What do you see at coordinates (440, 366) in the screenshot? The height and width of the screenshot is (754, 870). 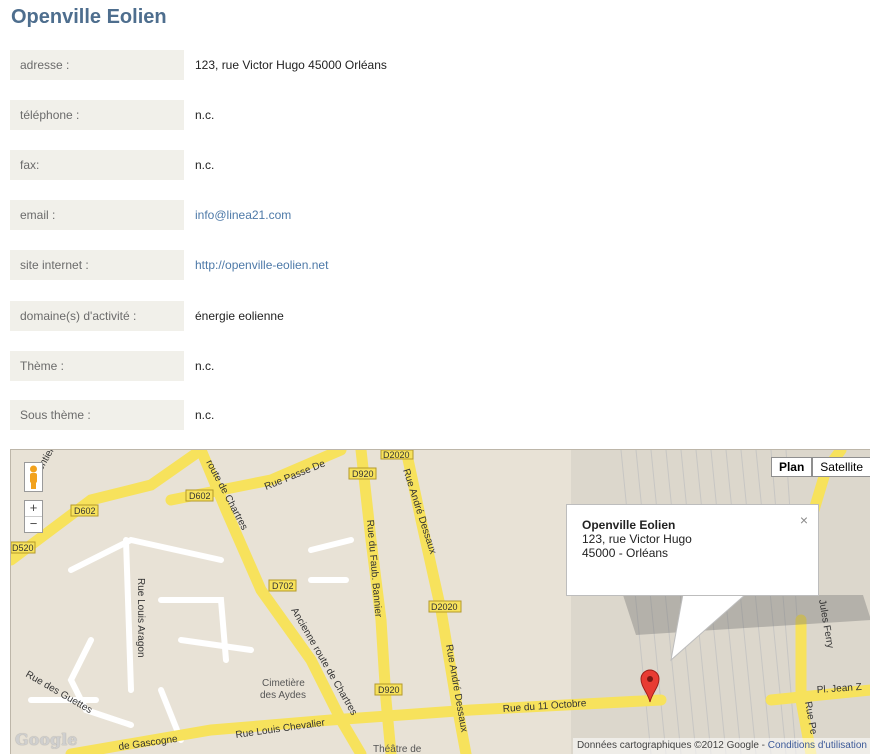 I see `info-row-theme: Thème : n.c.` at bounding box center [440, 366].